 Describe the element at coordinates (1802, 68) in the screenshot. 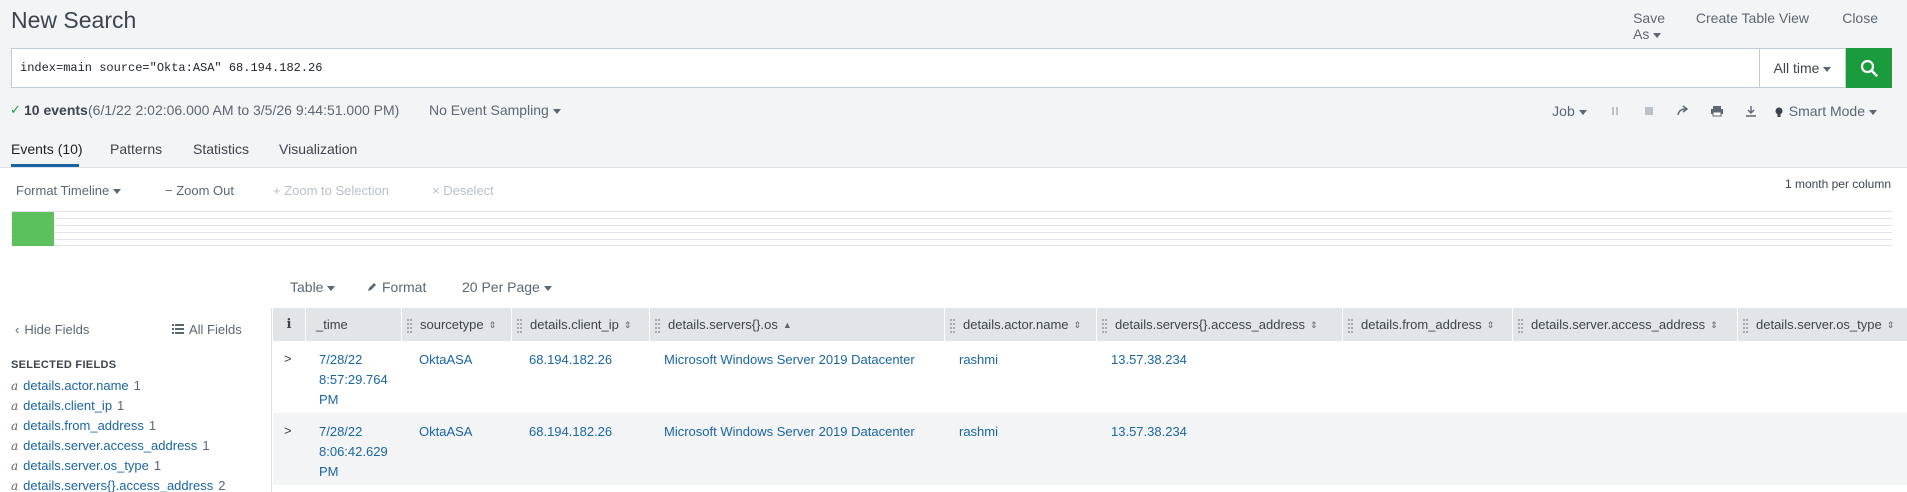

I see `time-range-picker: All time` at that location.